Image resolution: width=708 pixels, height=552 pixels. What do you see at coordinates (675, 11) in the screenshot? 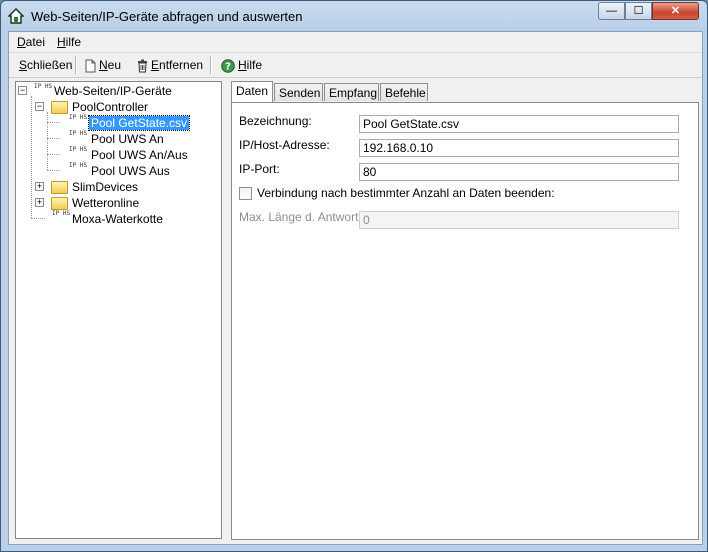
I see `close-window-button: ✕` at bounding box center [675, 11].